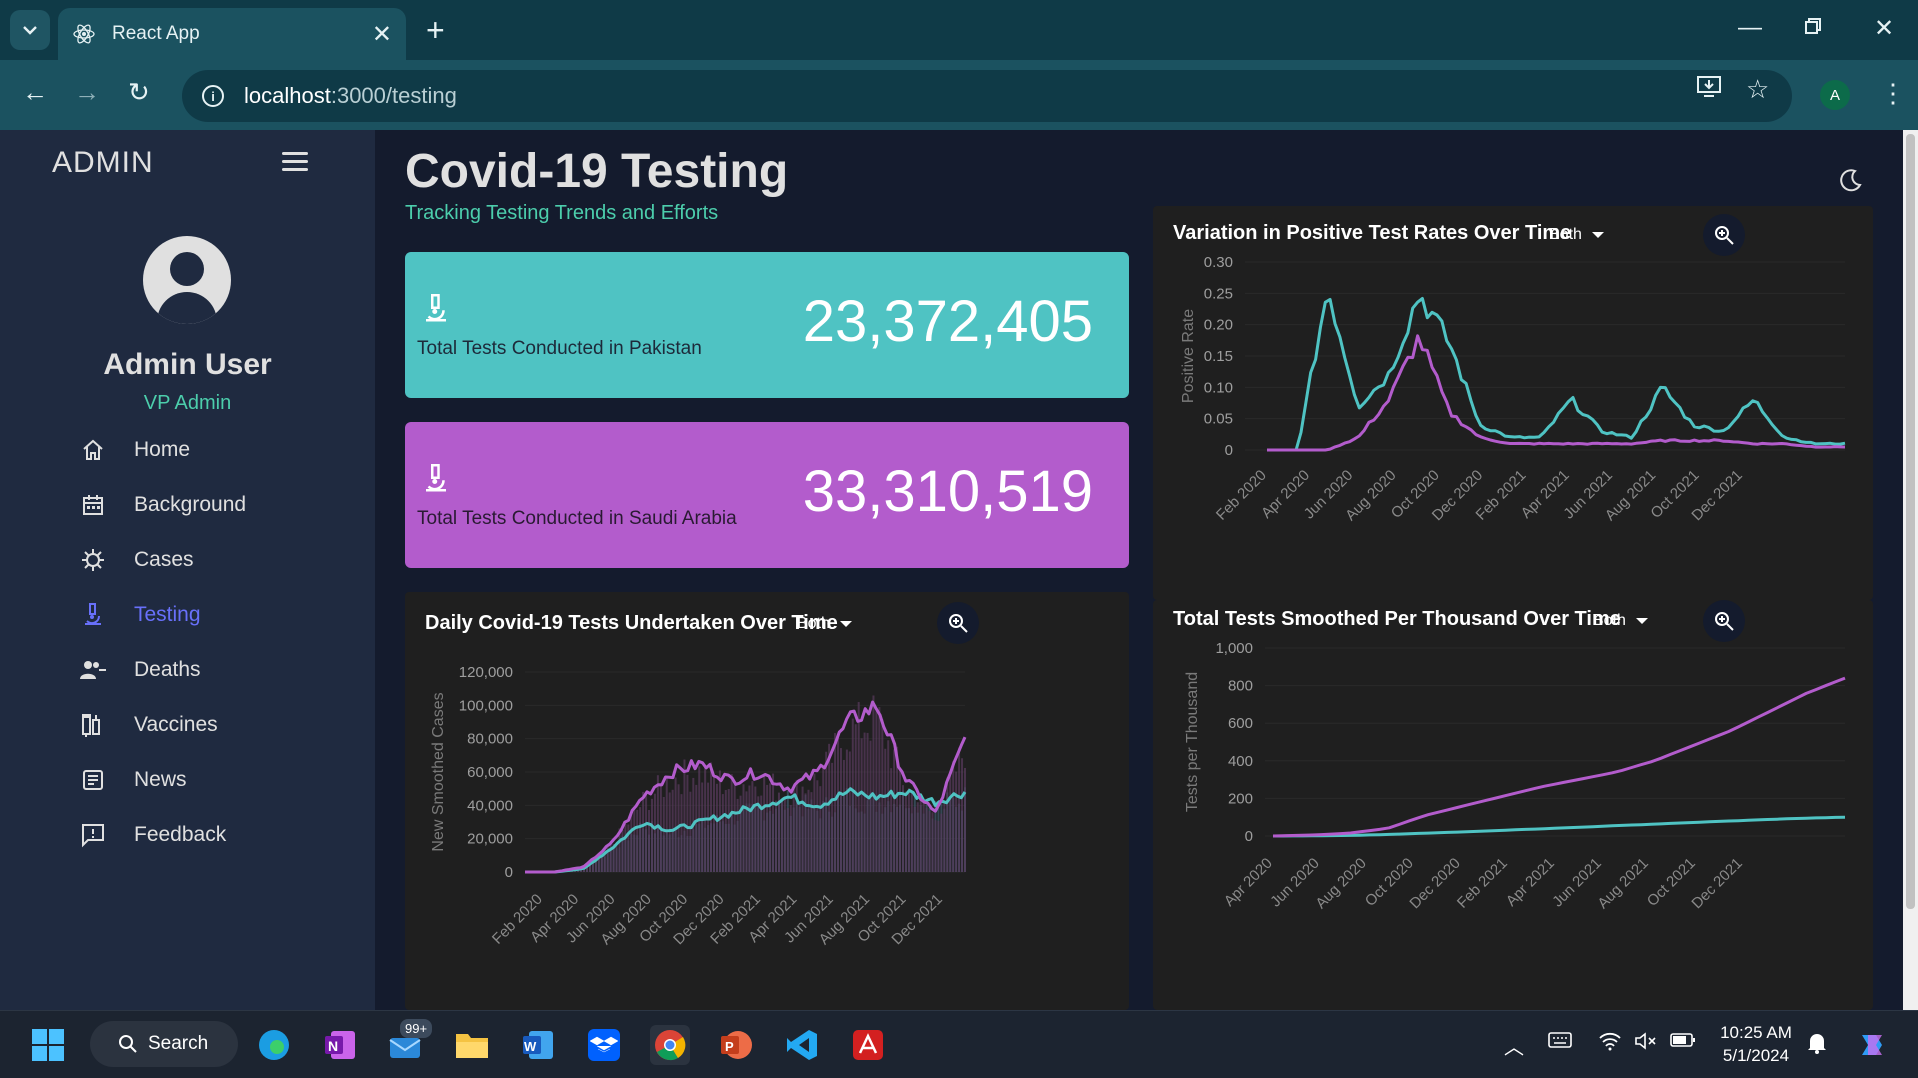  I want to click on back-arrow-icon: ←, so click(35, 92).